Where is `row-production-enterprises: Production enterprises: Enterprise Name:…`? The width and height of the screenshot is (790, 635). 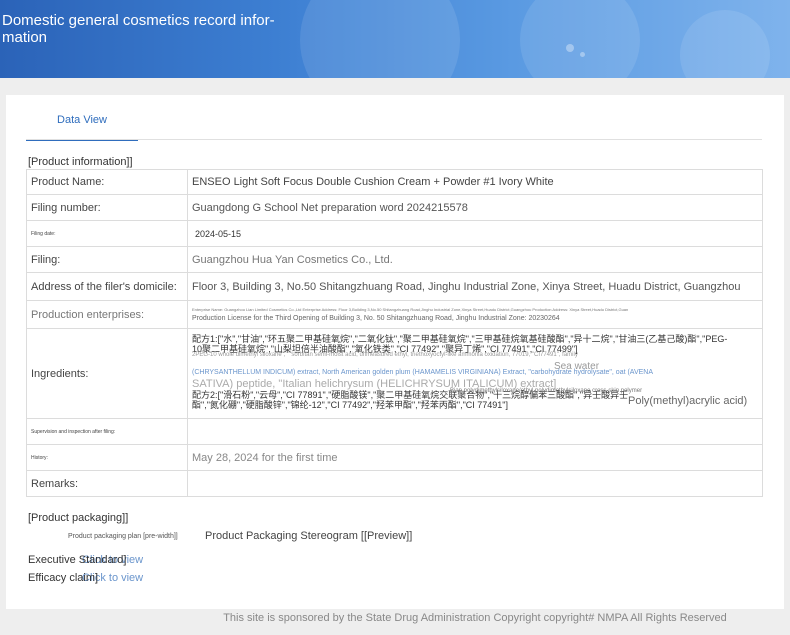 row-production-enterprises: Production enterprises: Enterprise Name:… is located at coordinates (394, 314).